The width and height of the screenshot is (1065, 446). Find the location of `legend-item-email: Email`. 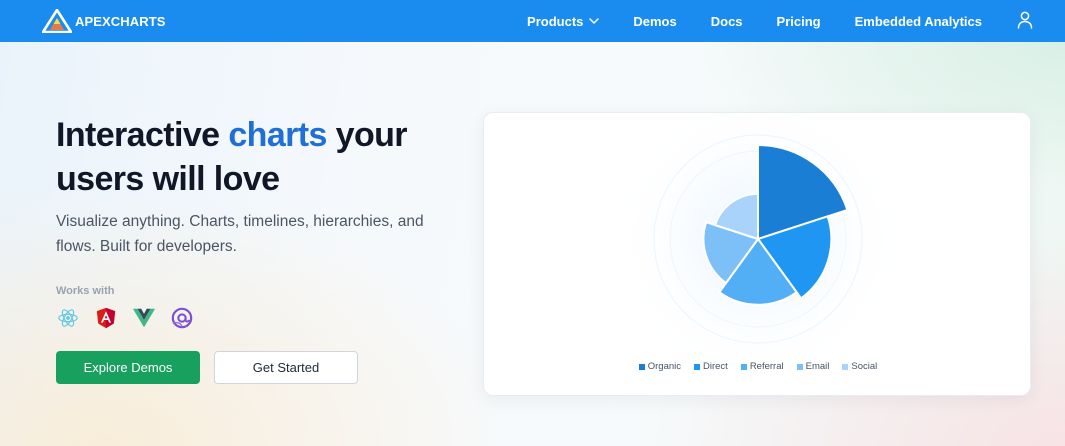

legend-item-email: Email is located at coordinates (813, 366).